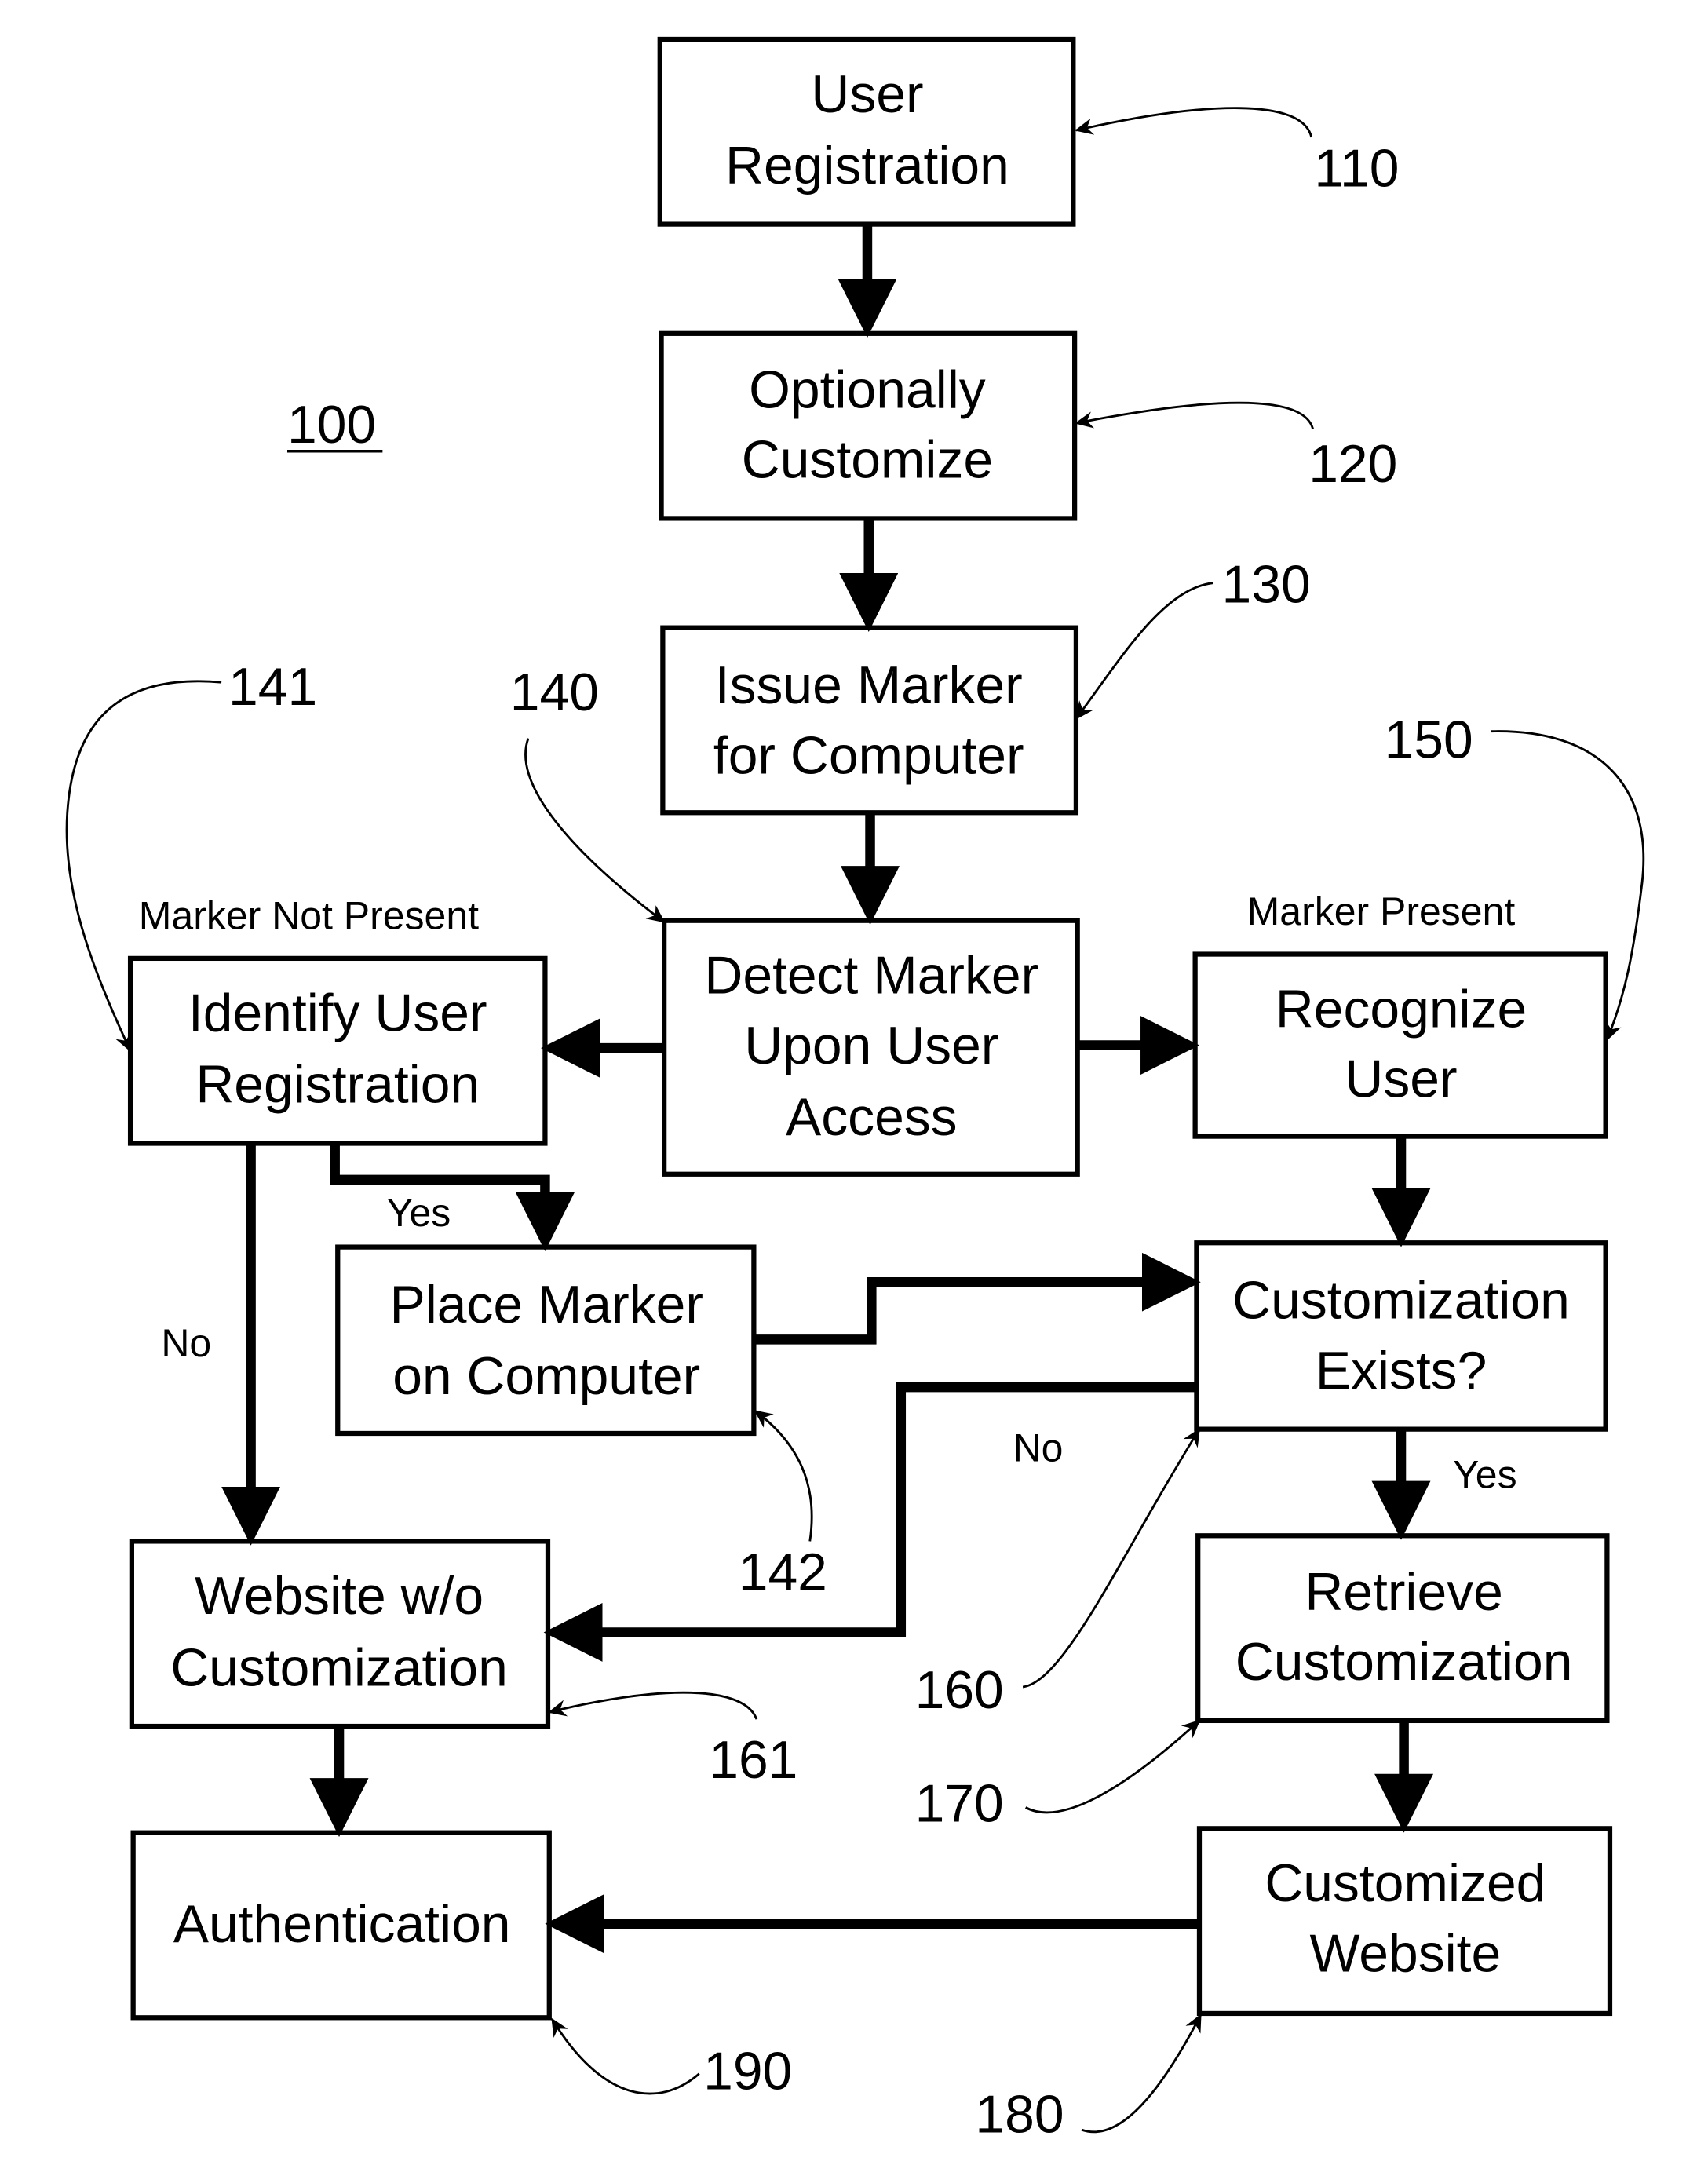  What do you see at coordinates (748, 2072) in the screenshot?
I see `ref-190: 190` at bounding box center [748, 2072].